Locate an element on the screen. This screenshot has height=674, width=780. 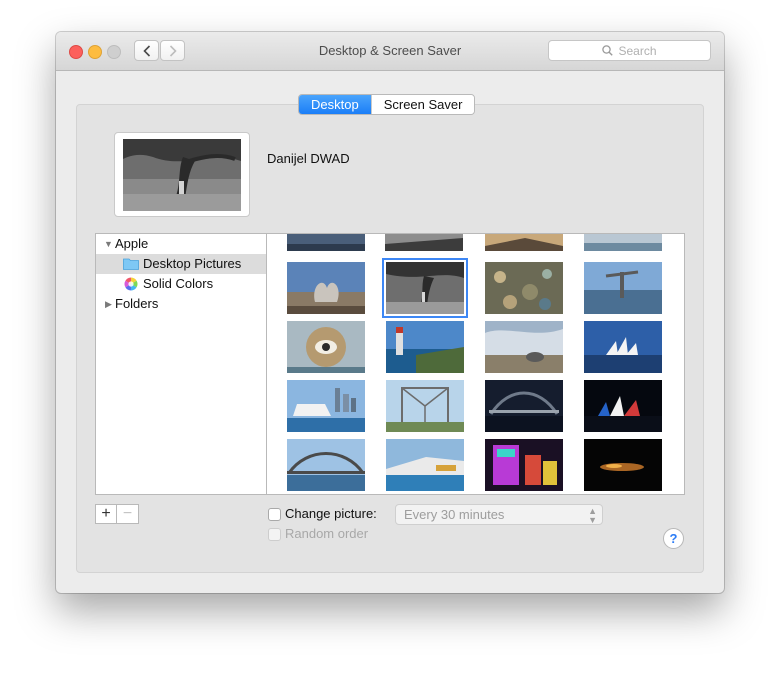
stepper-arrows-icon: ▲ ▼ is located at coordinates (592, 515).